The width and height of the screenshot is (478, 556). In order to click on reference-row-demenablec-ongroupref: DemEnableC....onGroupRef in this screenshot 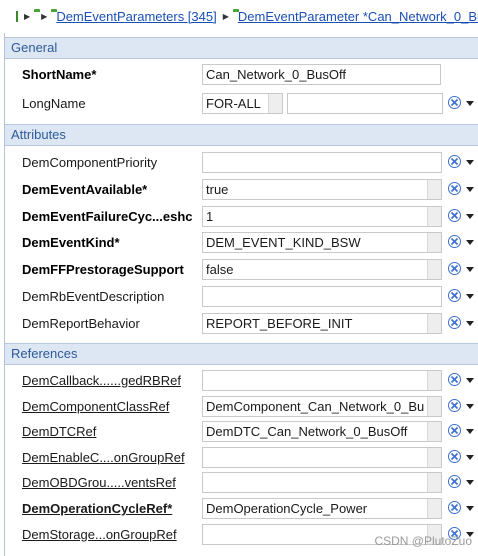, I will do `click(241, 457)`.